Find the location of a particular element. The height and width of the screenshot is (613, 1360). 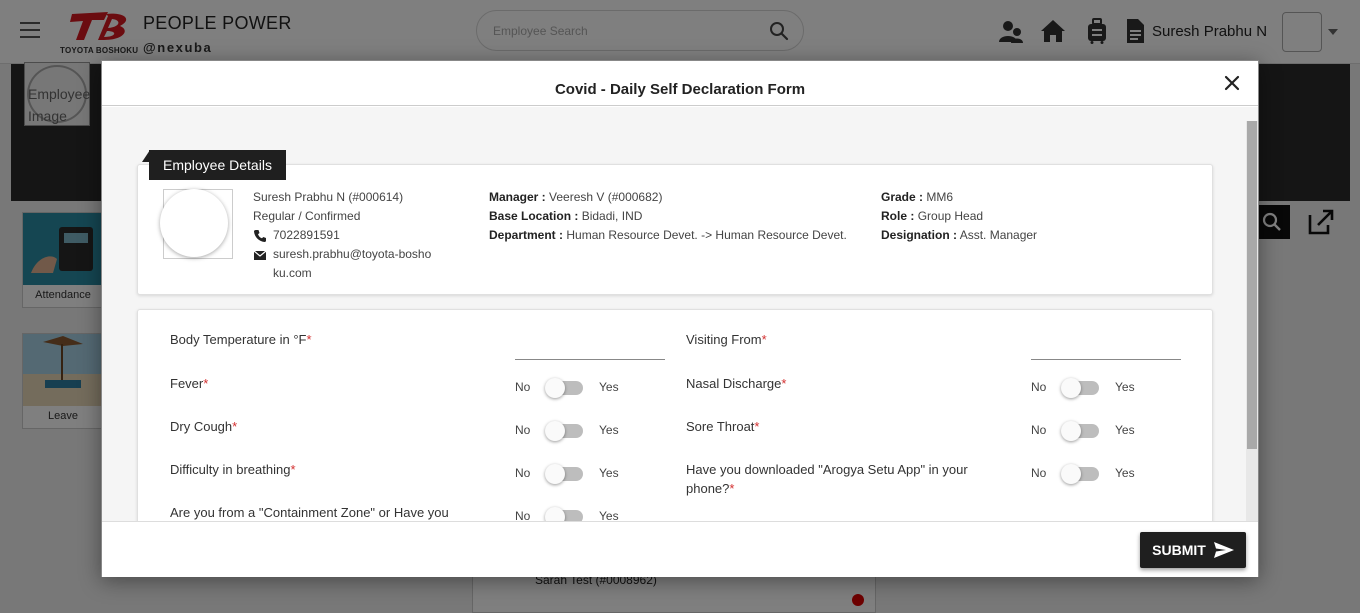

difficulty-breathing-label: Difficulty in breathing* is located at coordinates (233, 469).